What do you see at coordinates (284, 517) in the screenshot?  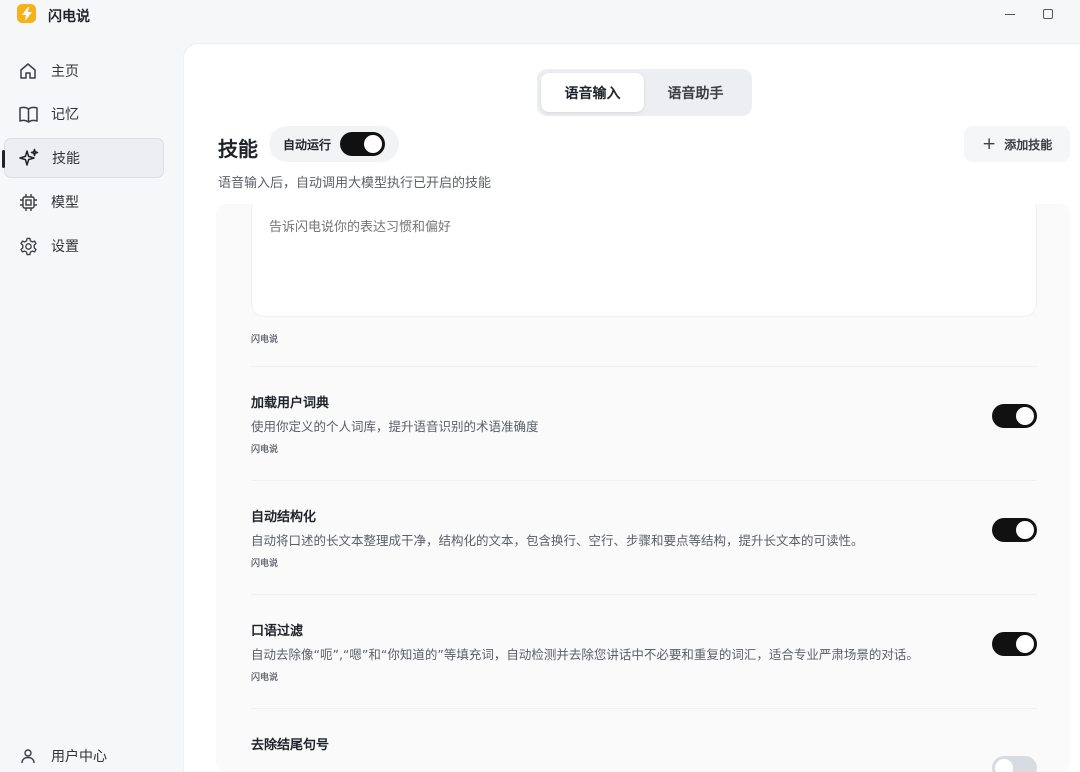 I see `skill-title: 自动结构化` at bounding box center [284, 517].